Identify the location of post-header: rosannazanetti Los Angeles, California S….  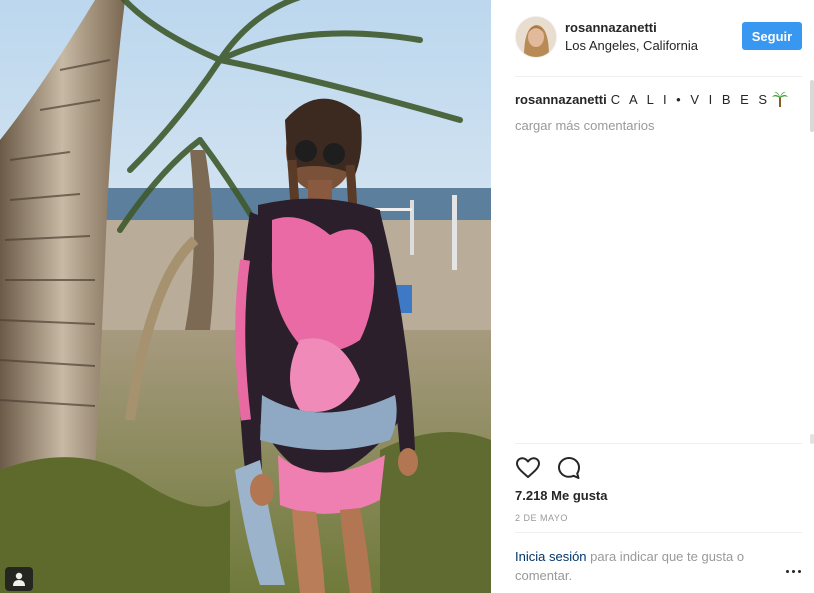
(658, 38).